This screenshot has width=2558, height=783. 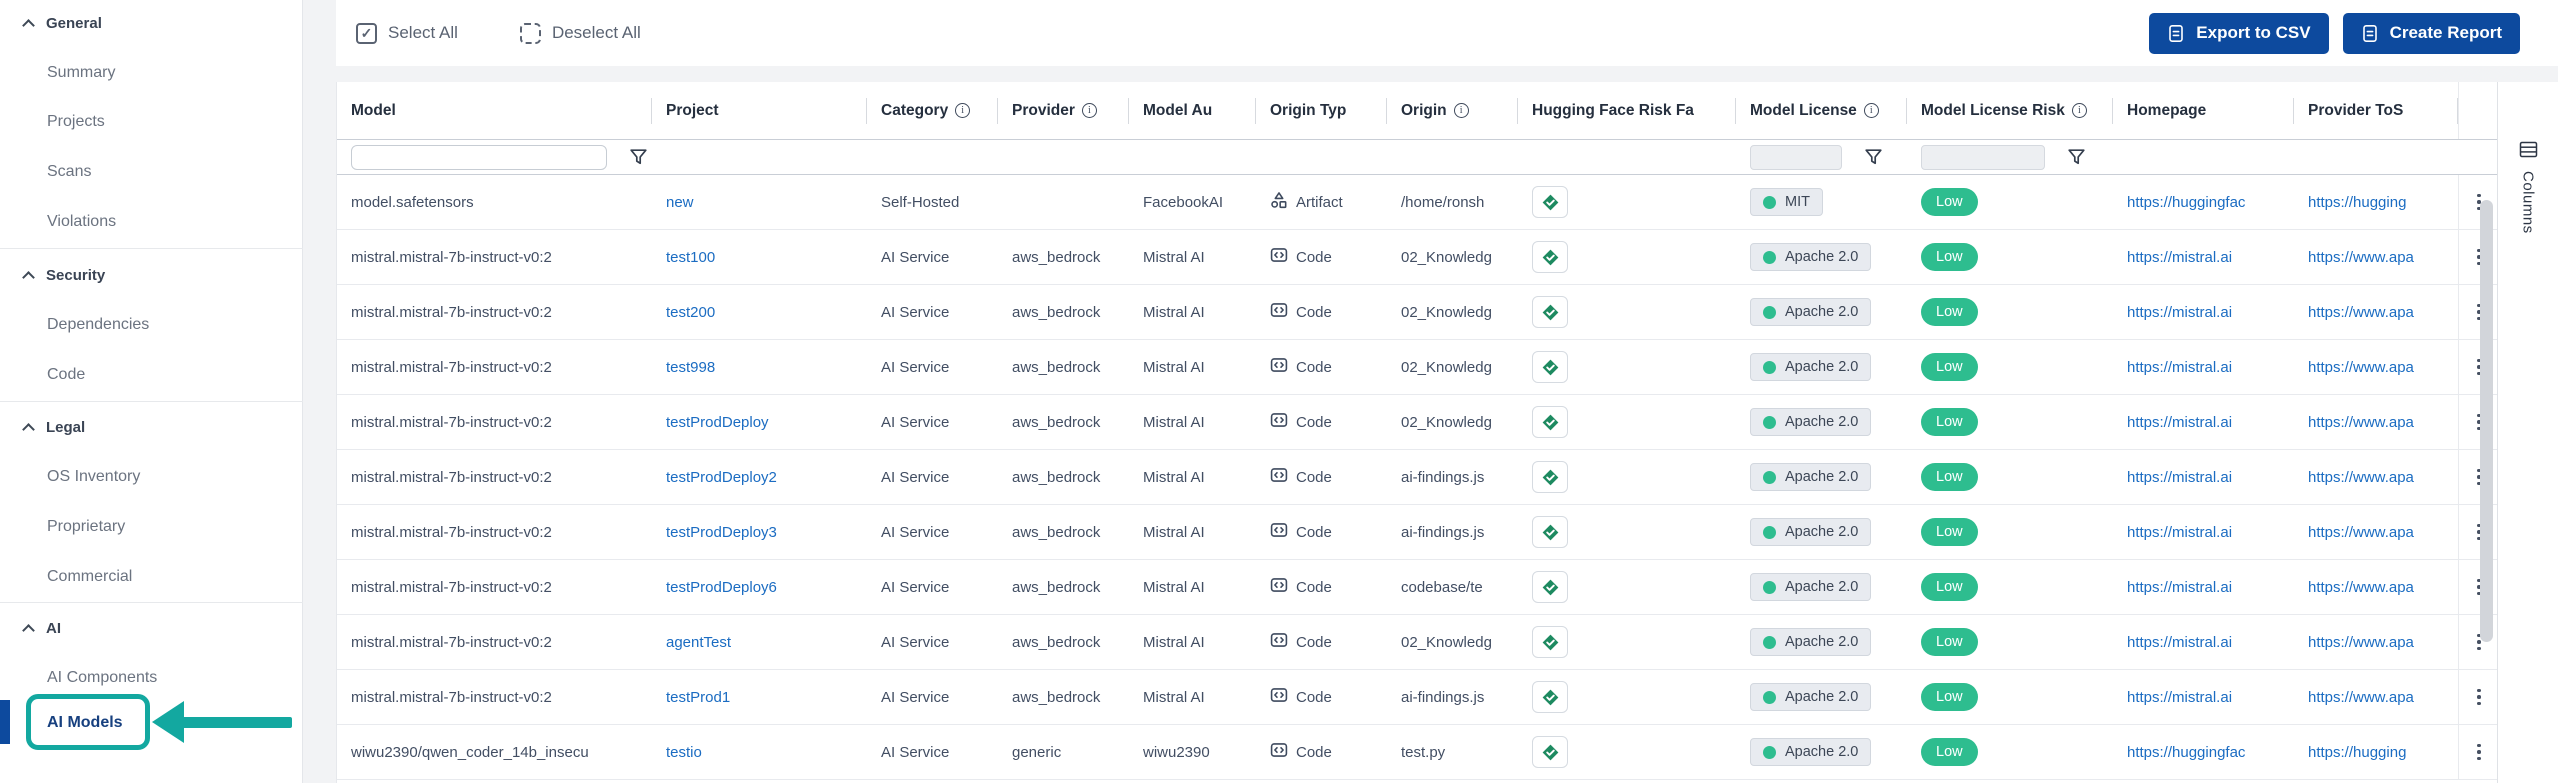 What do you see at coordinates (151, 527) in the screenshot?
I see `sidebar-item-proprietary: Proprietary` at bounding box center [151, 527].